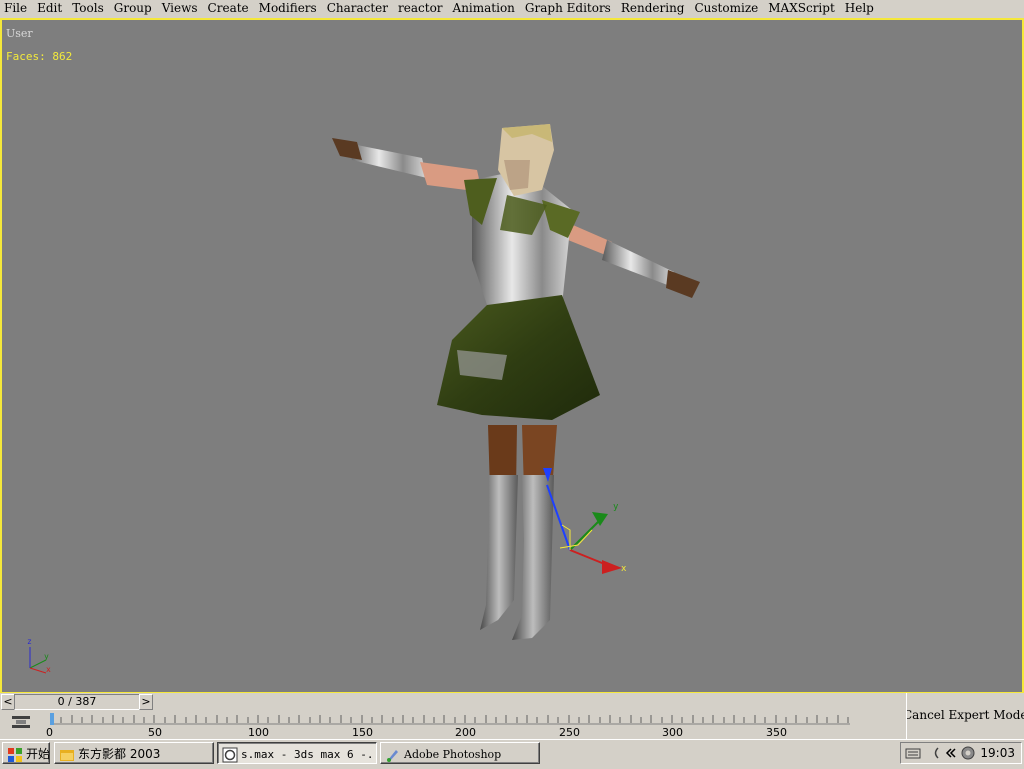 This screenshot has width=1024, height=769. Describe the element at coordinates (119, 754) in the screenshot. I see `taskbar-item-label: 东方影都 2003` at that location.